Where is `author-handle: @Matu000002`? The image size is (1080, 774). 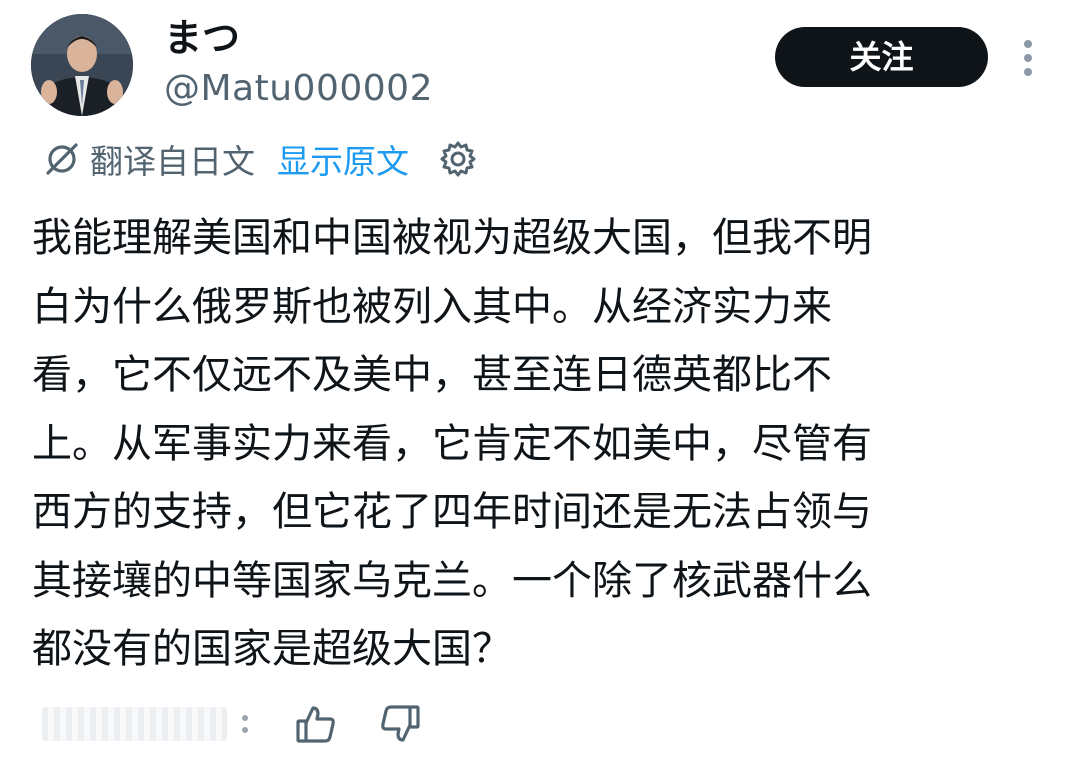
author-handle: @Matu000002 is located at coordinates (298, 89).